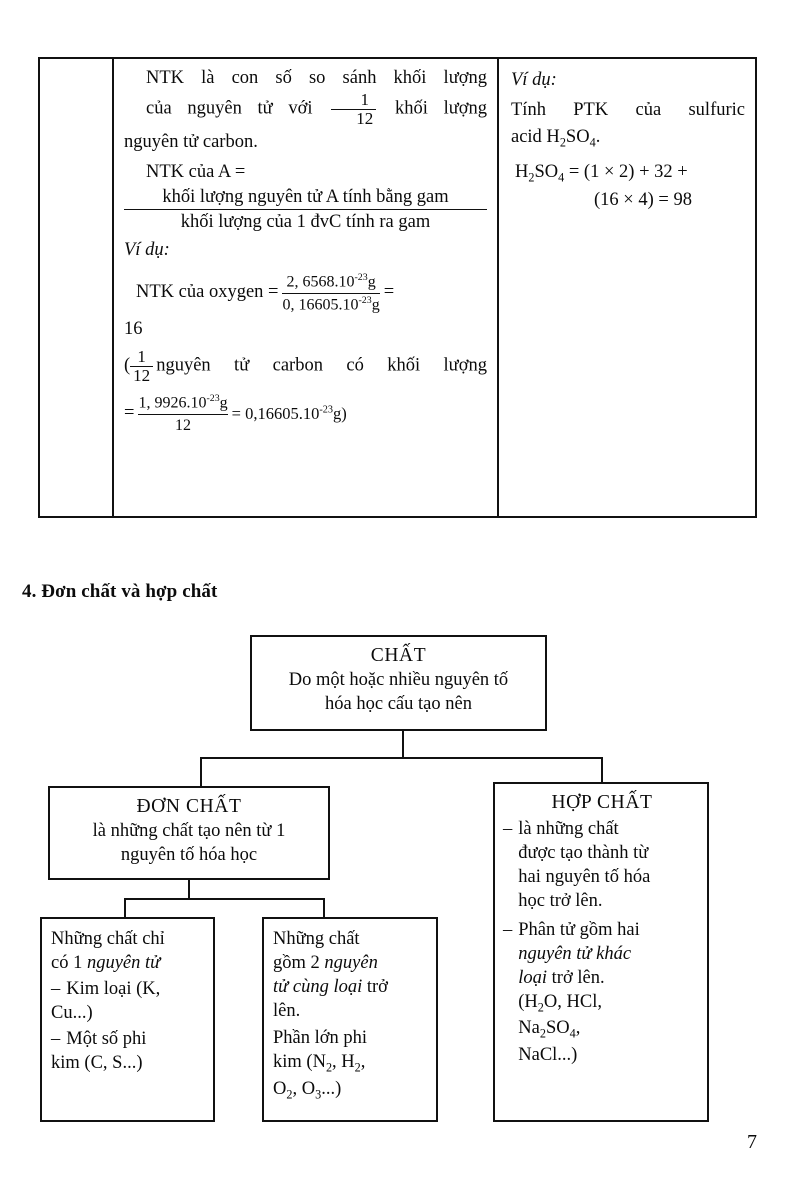 This screenshot has width=795, height=1200. Describe the element at coordinates (602, 769) in the screenshot. I see `connector-to-hop-chat` at that location.